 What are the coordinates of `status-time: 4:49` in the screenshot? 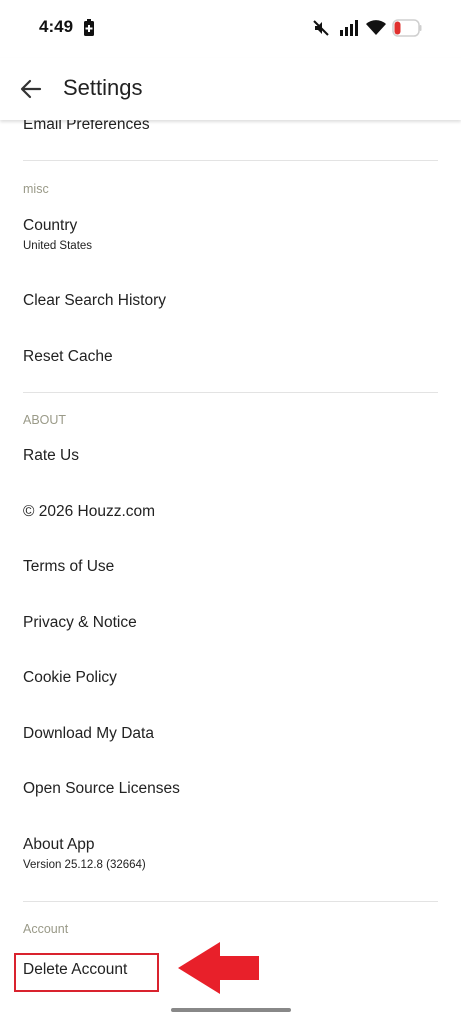 It's located at (56, 26).